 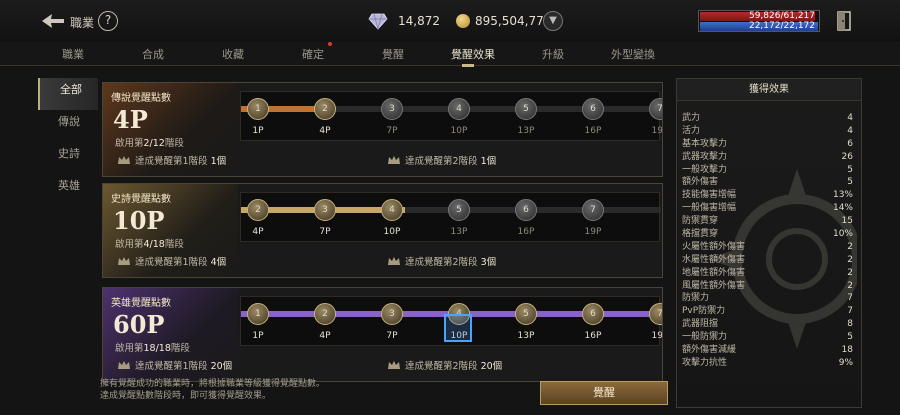 I want to click on stat-value: 26, so click(x=847, y=156).